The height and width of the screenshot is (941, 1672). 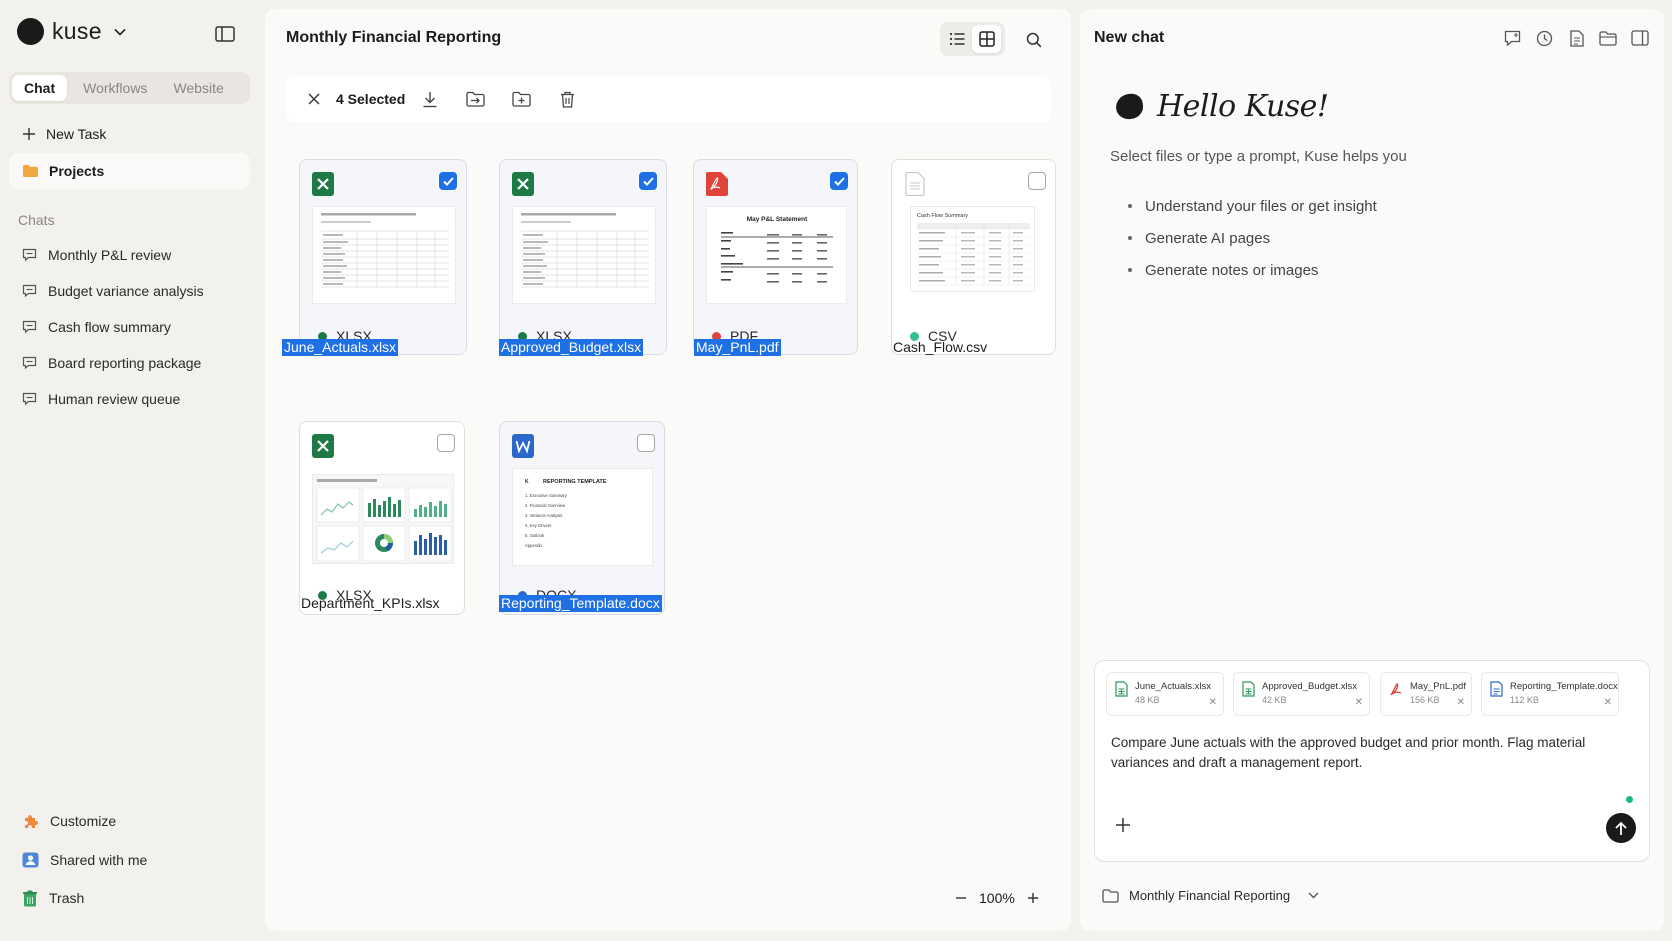 What do you see at coordinates (1252, 206) in the screenshot?
I see `suggestion-item: Understand your files or get insight` at bounding box center [1252, 206].